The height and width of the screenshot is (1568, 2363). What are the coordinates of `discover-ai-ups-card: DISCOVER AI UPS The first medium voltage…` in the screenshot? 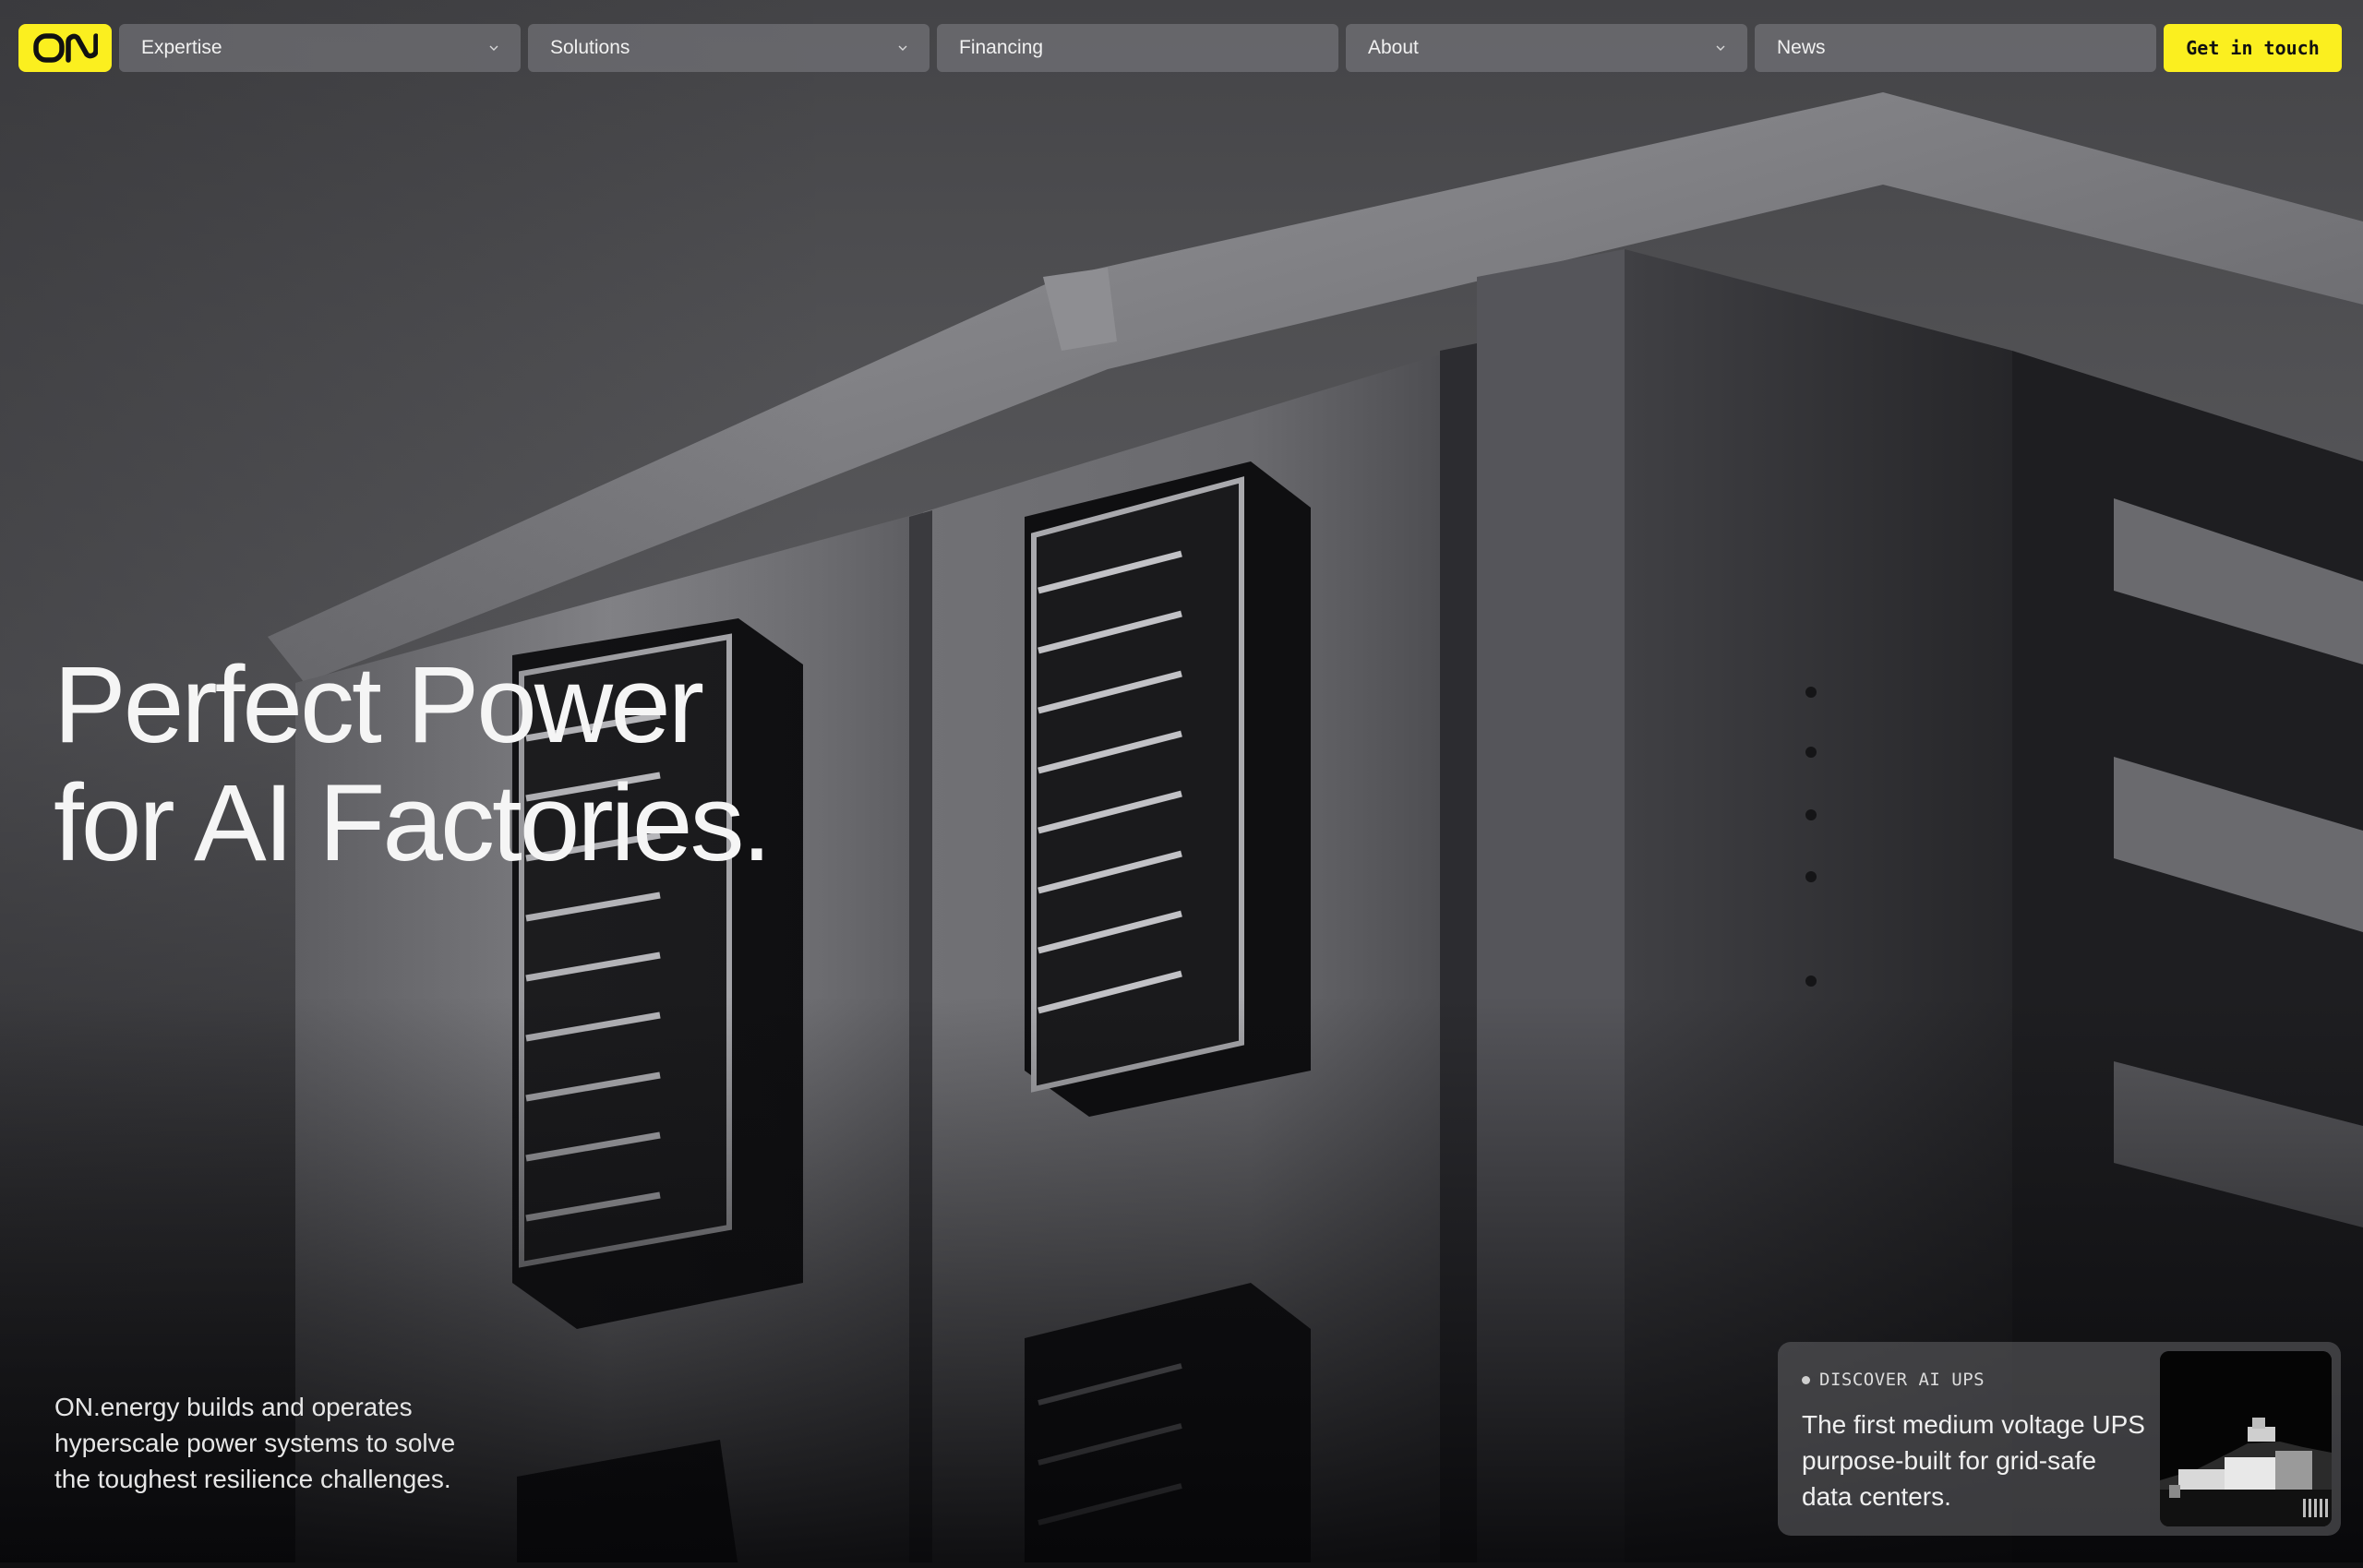 It's located at (2059, 1439).